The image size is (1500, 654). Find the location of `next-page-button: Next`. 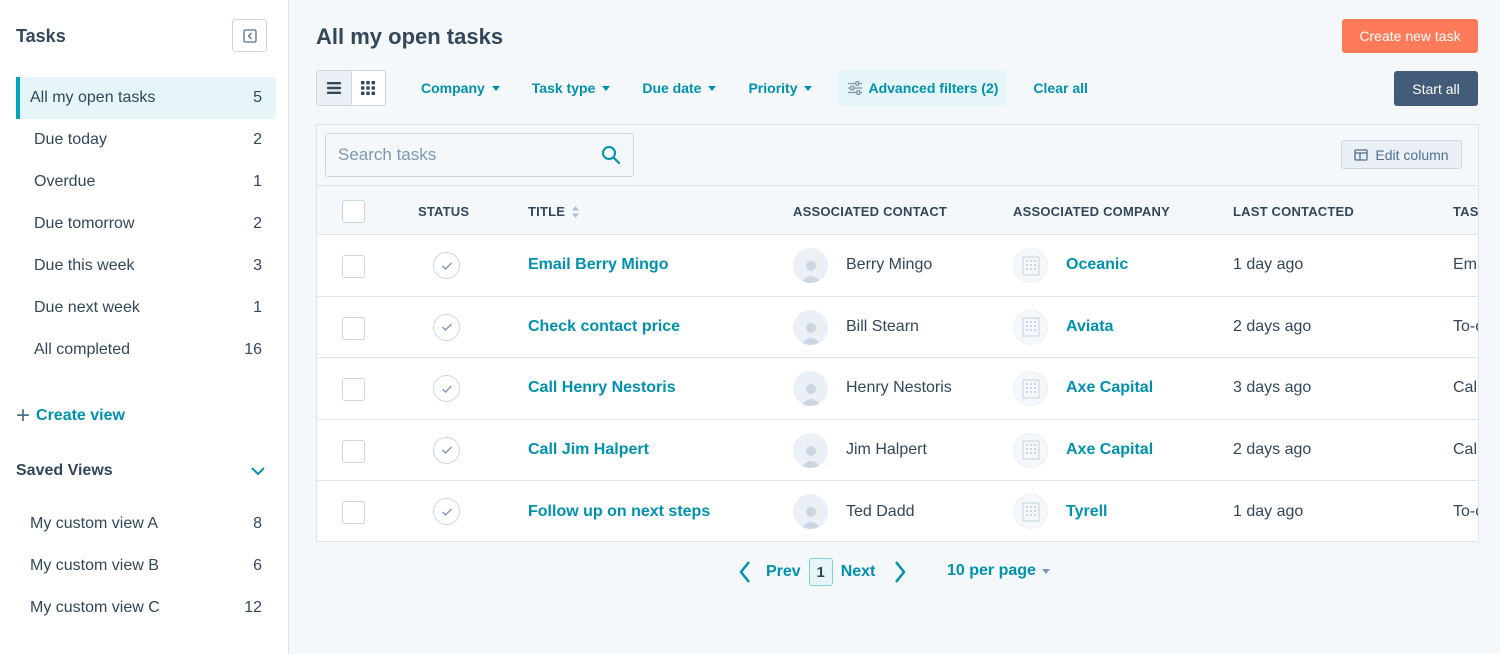

next-page-button: Next is located at coordinates (874, 572).